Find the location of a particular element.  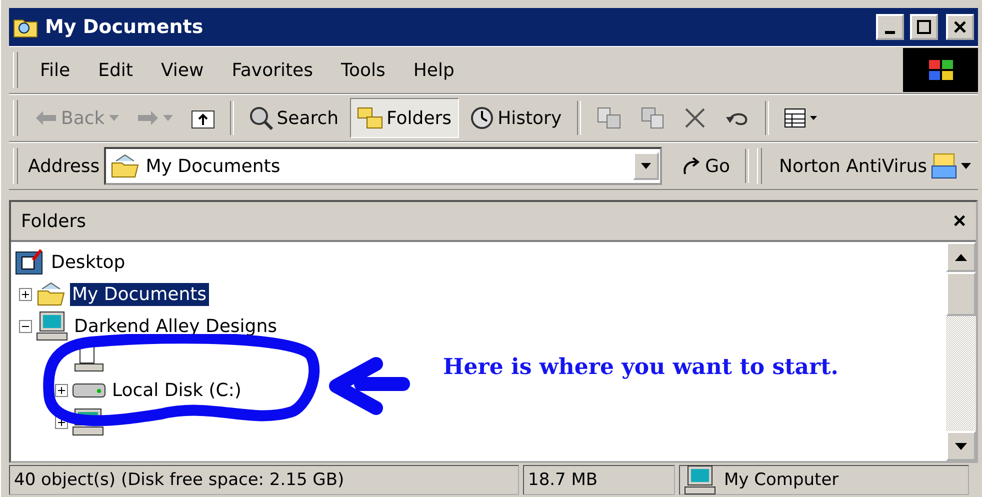

norton-antivirus-button: Norton AntiVirus is located at coordinates (875, 166).